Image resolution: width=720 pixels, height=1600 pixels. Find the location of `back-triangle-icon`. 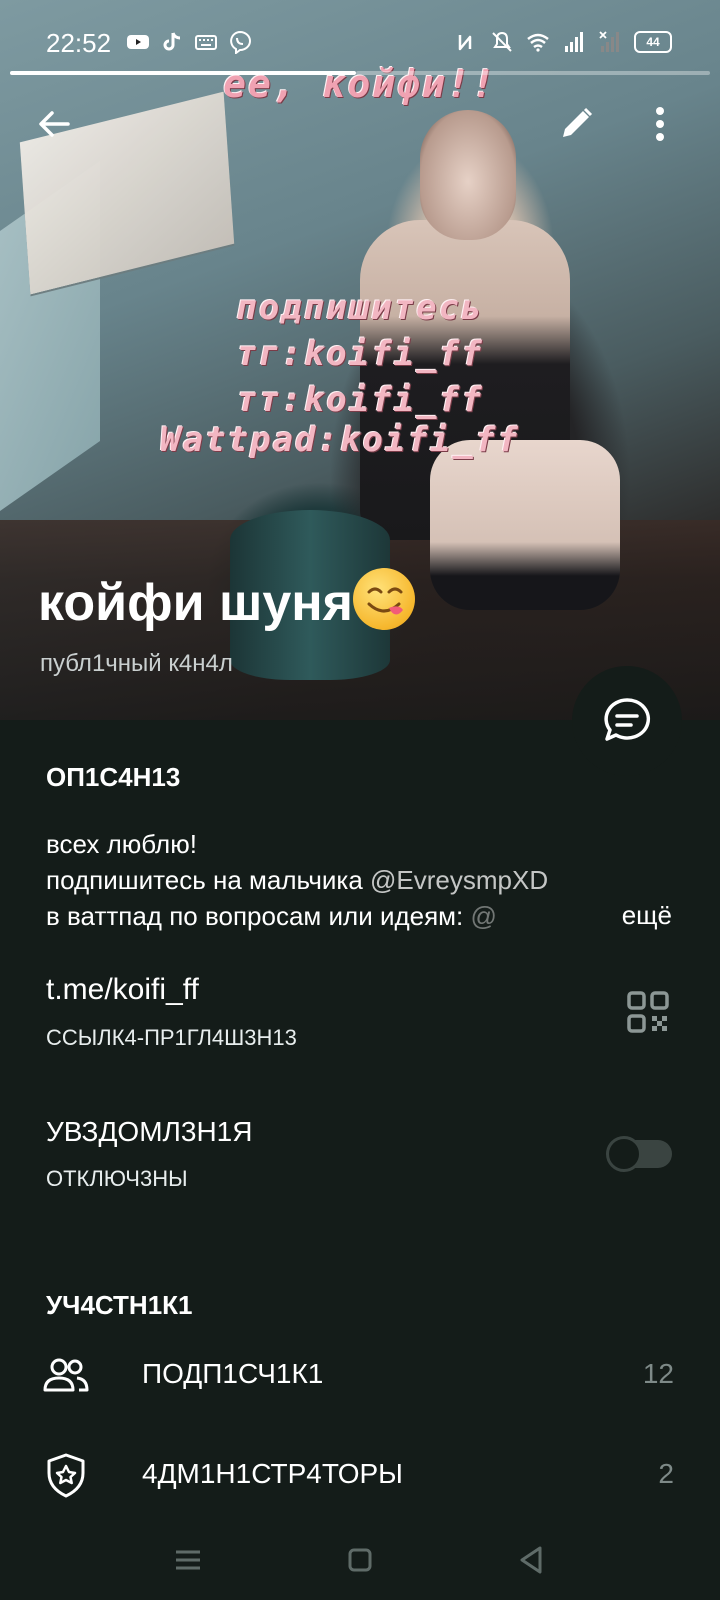

back-triangle-icon is located at coordinates (532, 1560).